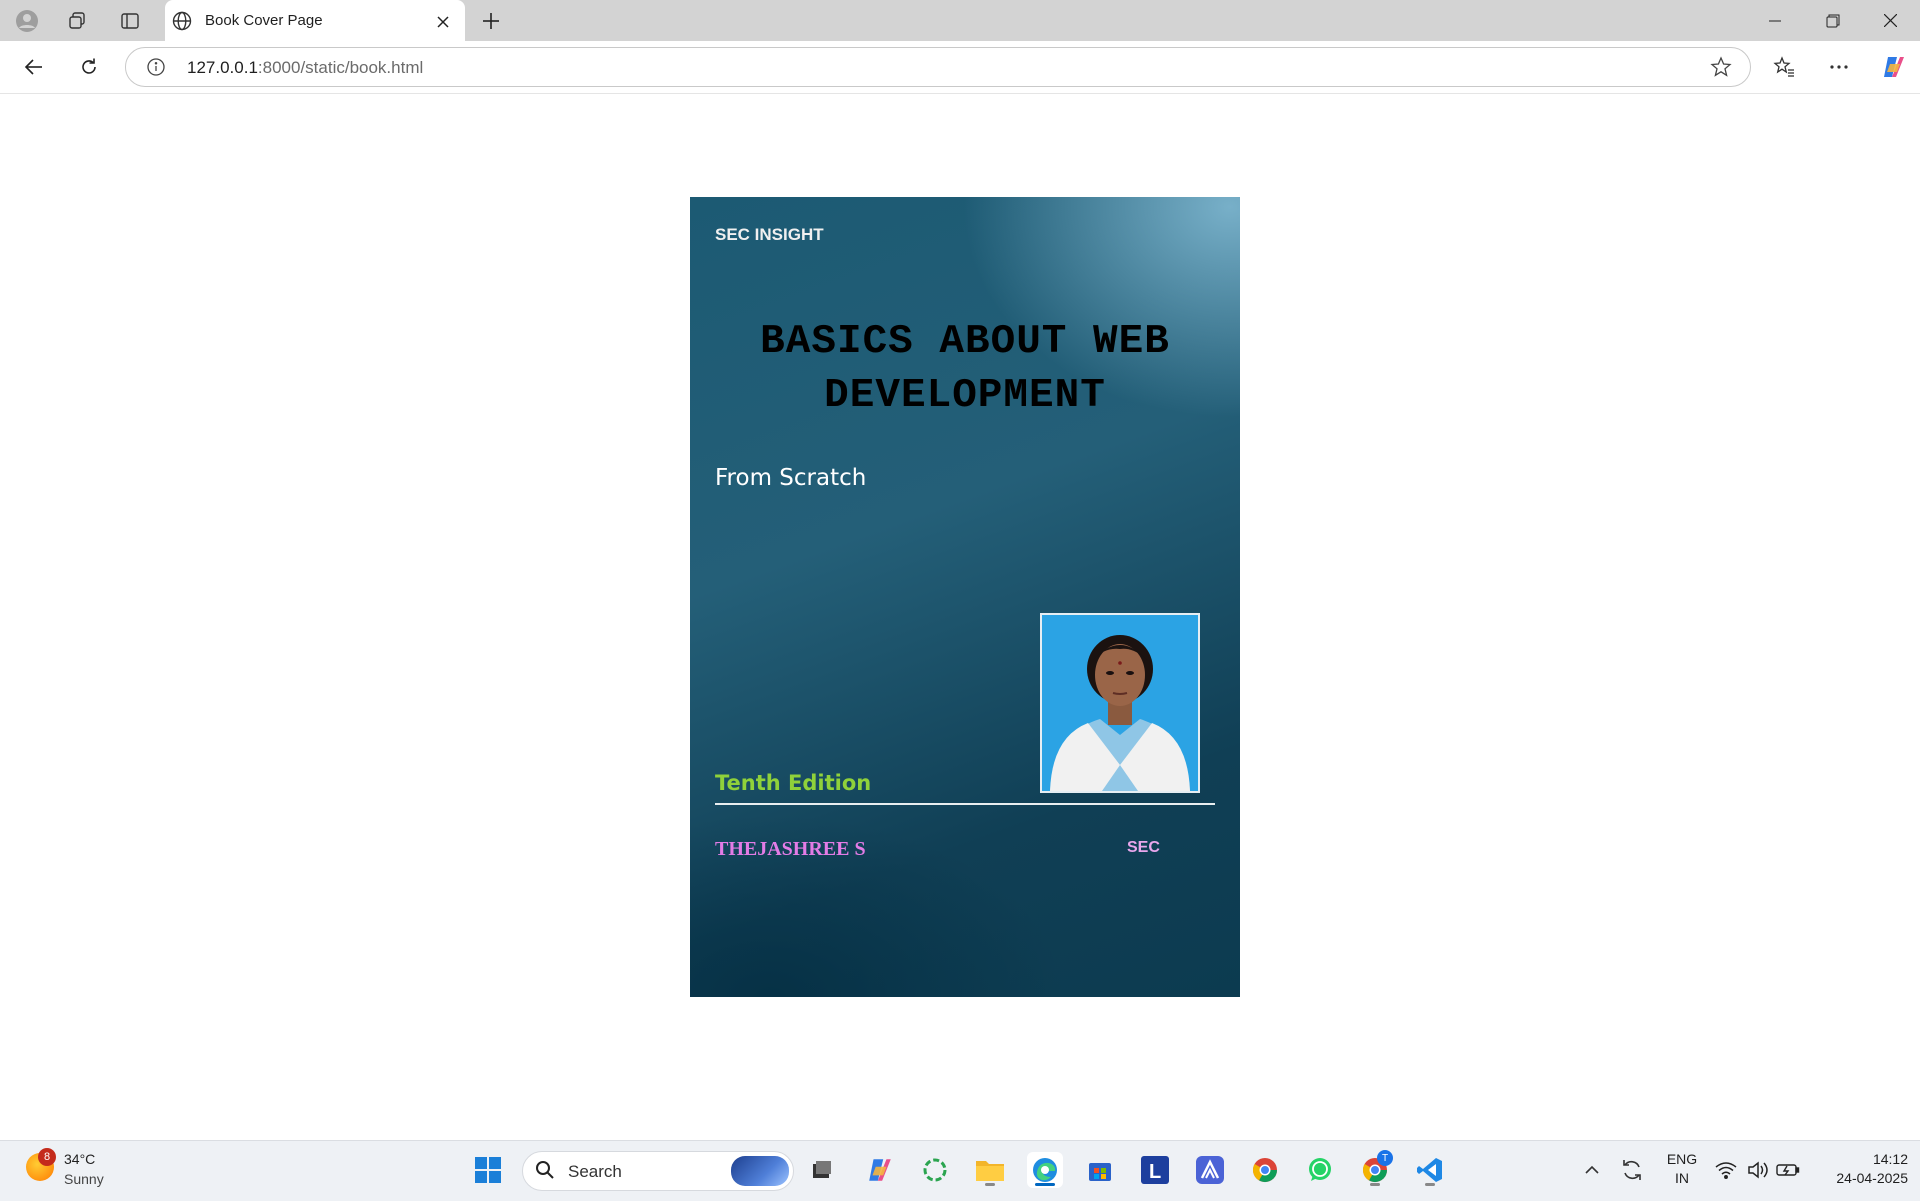 The height and width of the screenshot is (1201, 1920). Describe the element at coordinates (965, 342) in the screenshot. I see `book-title-line-1: BASICS ABOUT WEB` at that location.